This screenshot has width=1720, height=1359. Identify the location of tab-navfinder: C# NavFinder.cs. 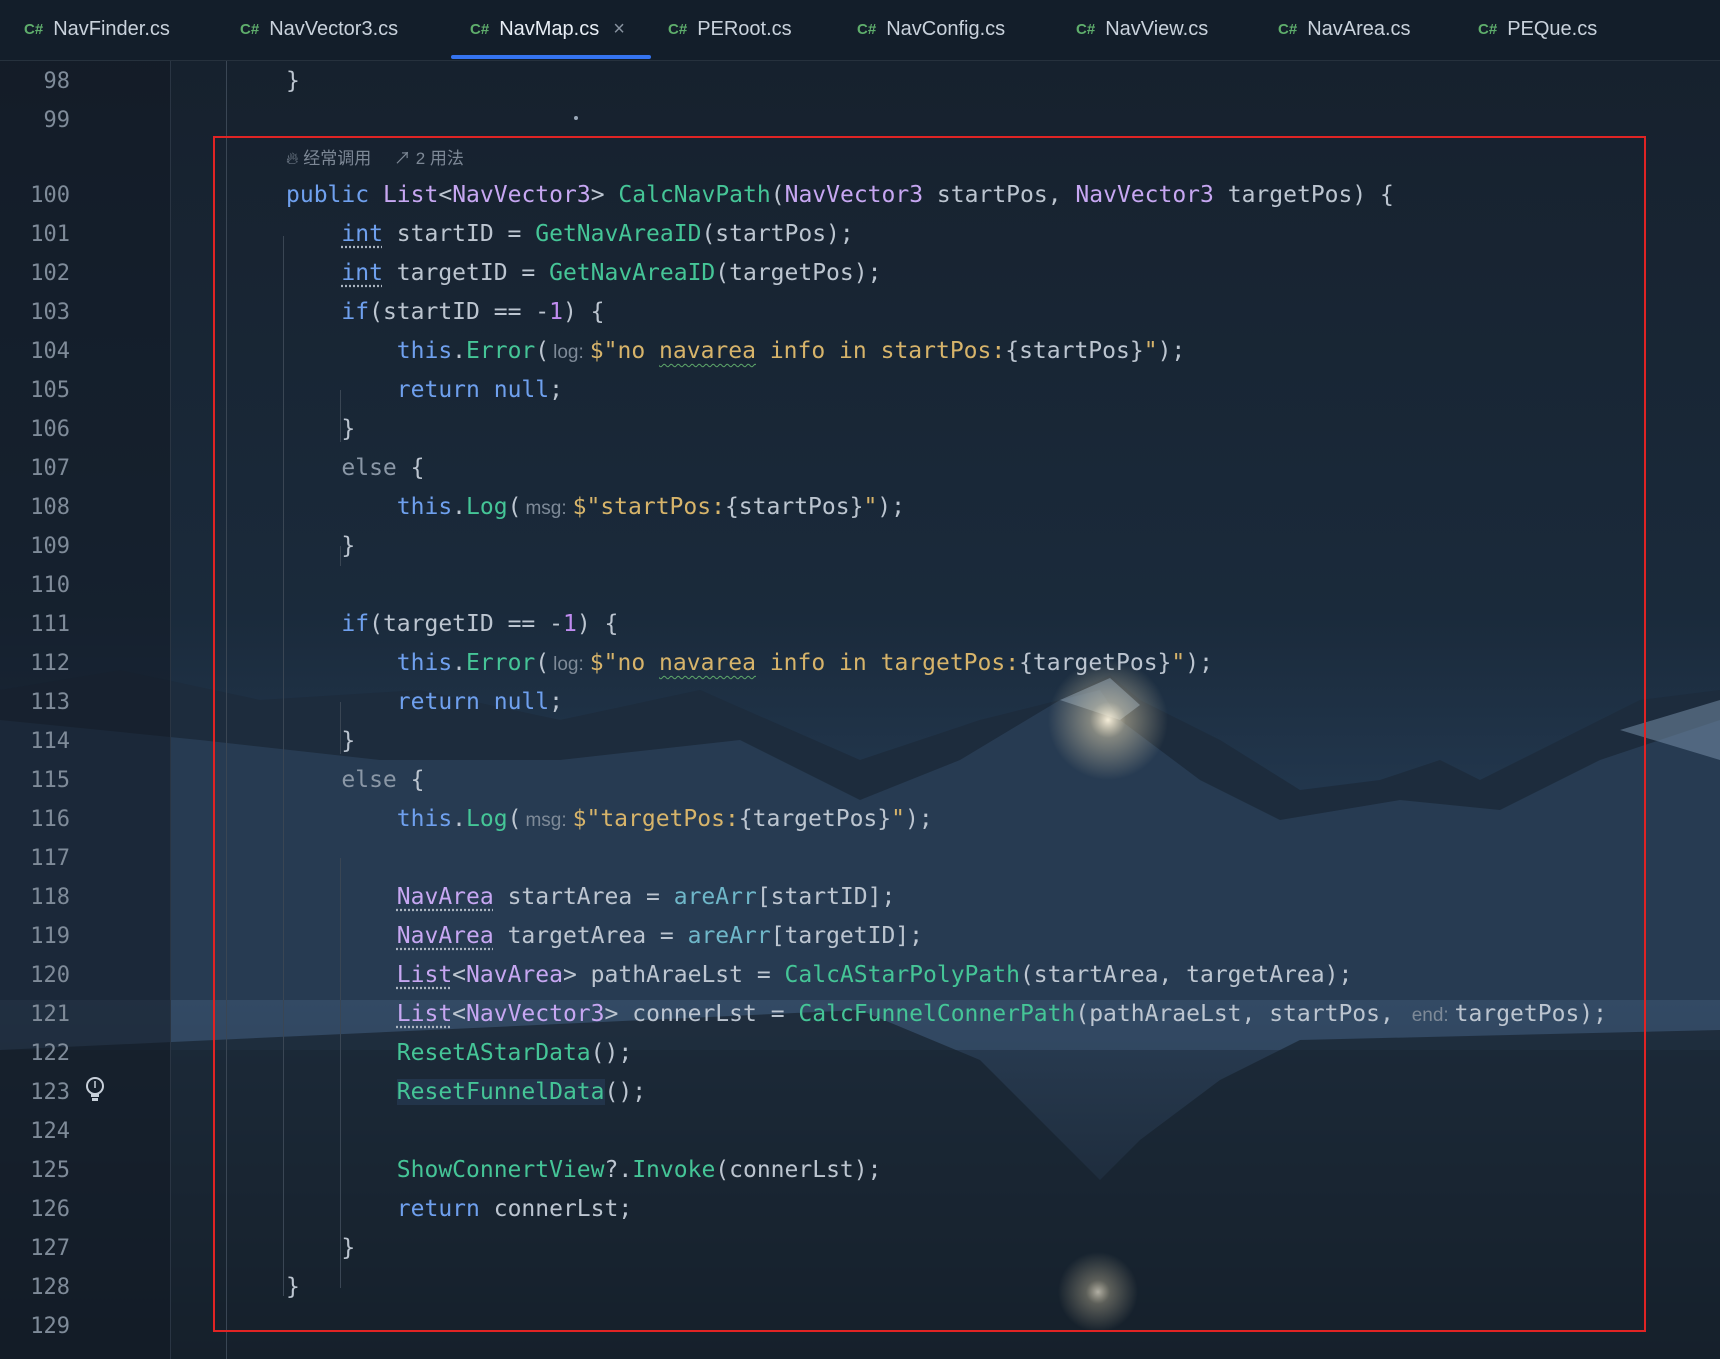
(97, 29).